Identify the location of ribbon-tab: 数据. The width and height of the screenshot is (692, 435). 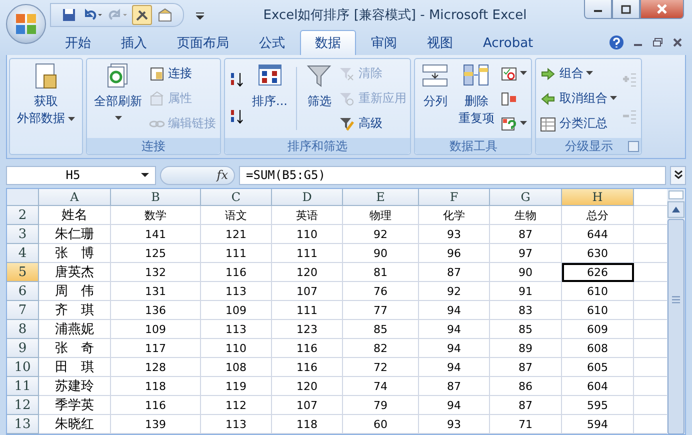
(328, 42).